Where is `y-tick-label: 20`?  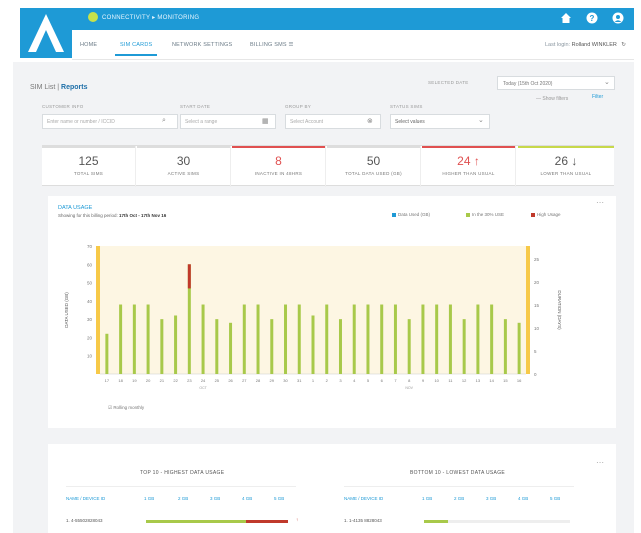
y-tick-label: 20 is located at coordinates (90, 337).